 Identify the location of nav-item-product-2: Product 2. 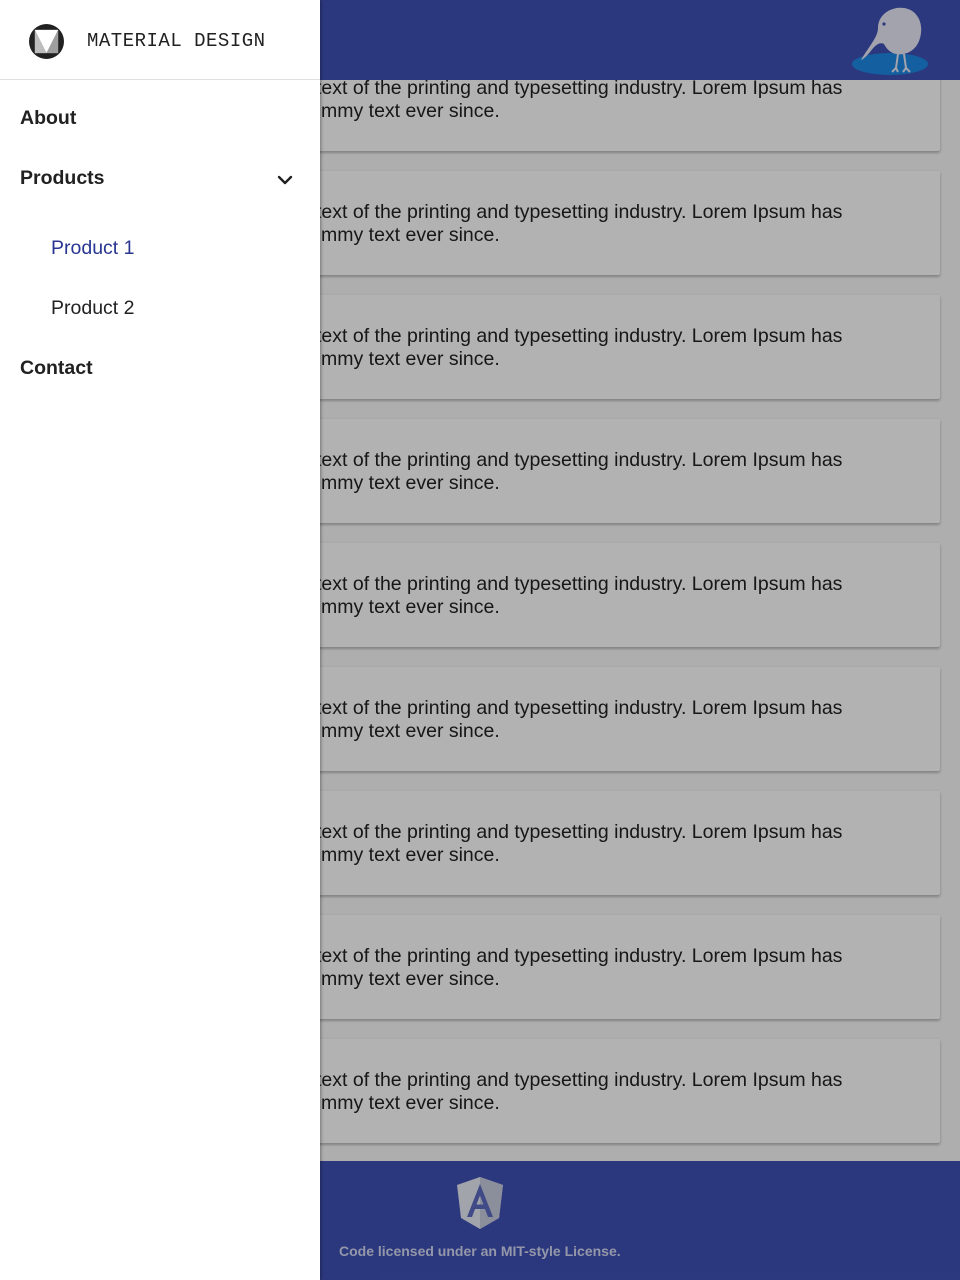
(160, 310).